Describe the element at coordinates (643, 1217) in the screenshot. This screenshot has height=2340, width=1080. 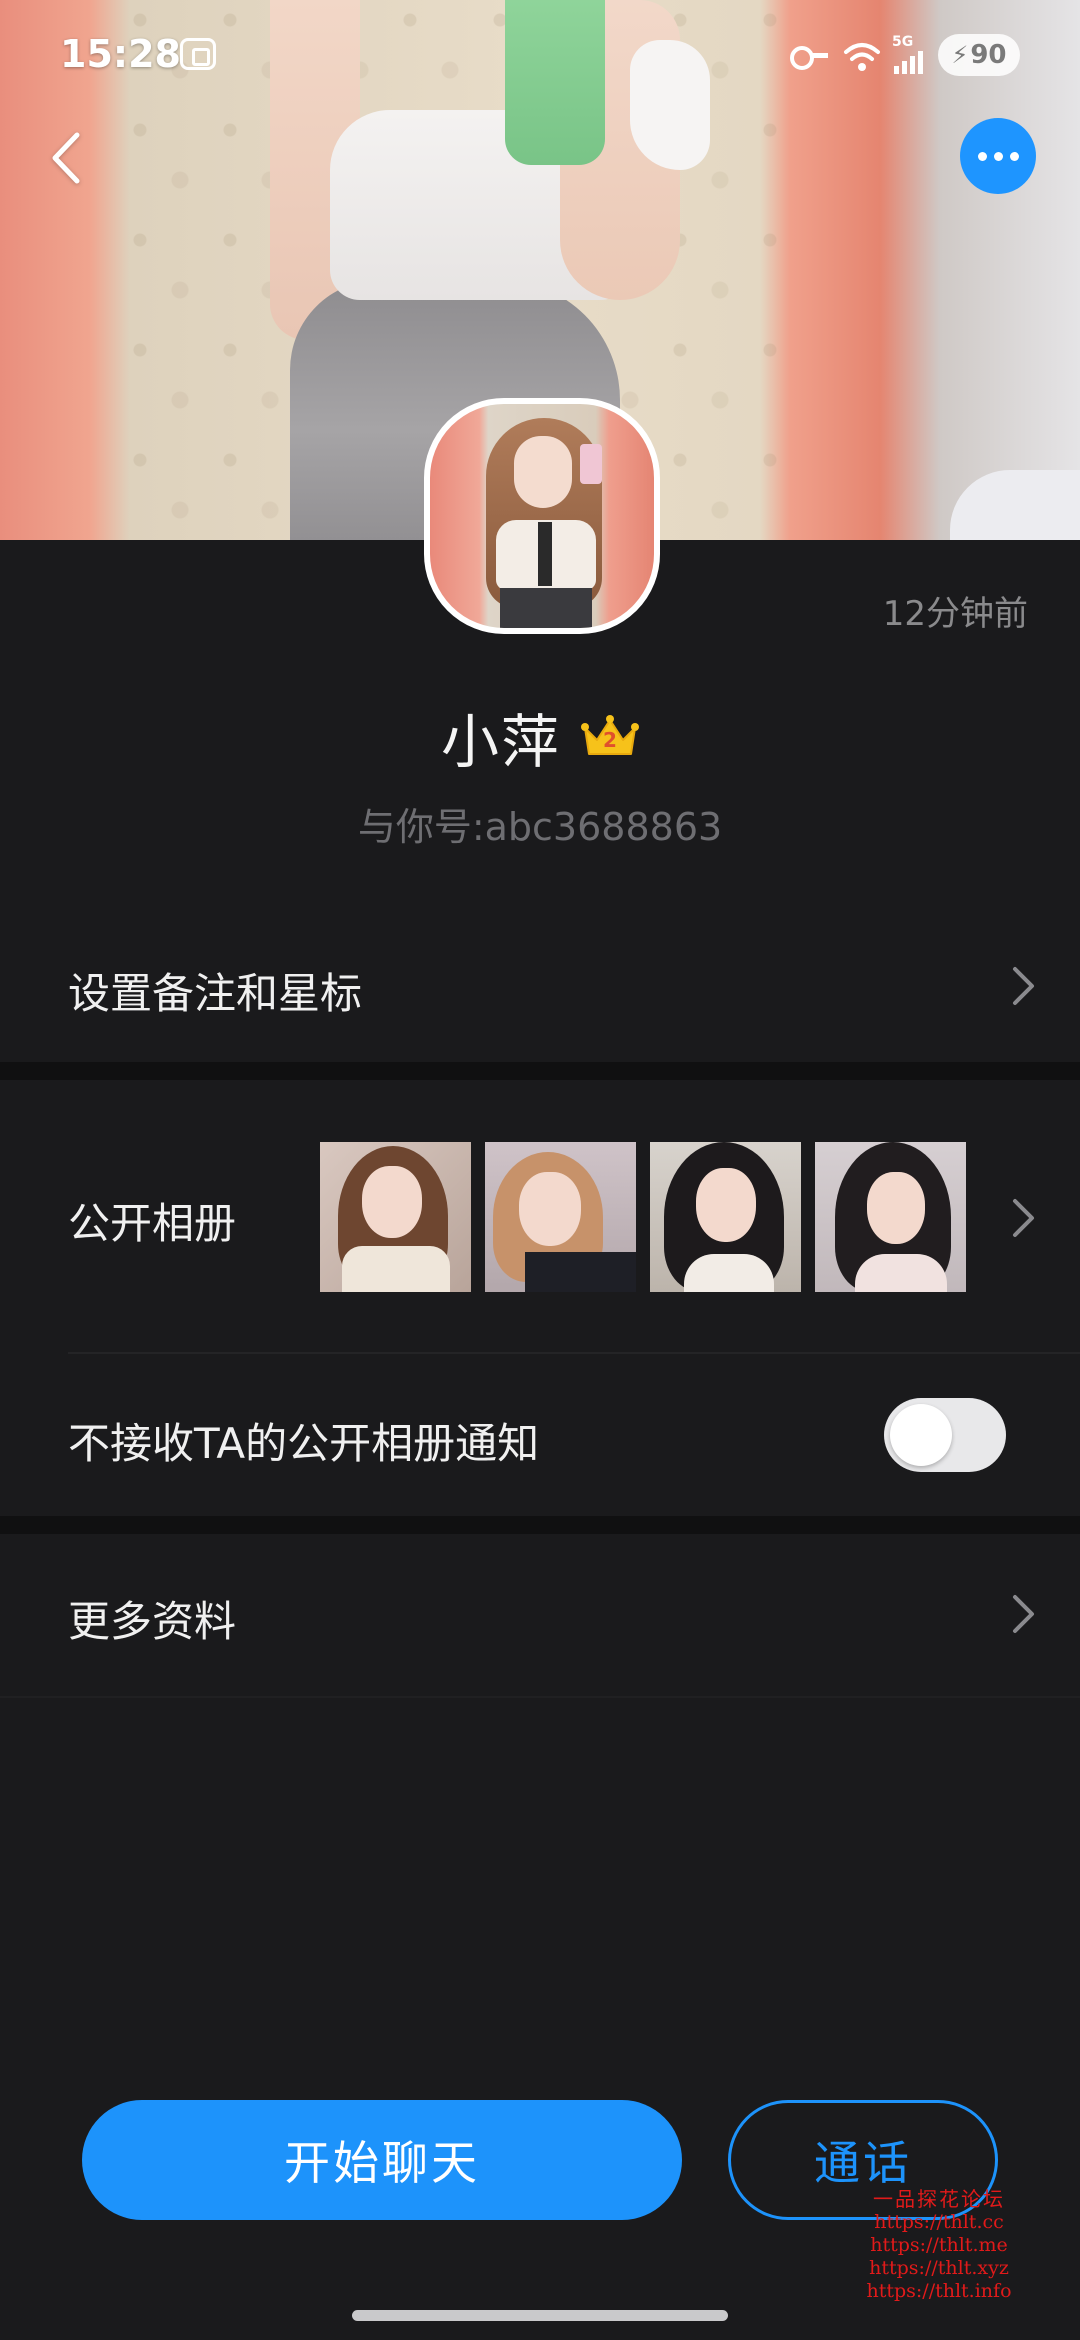
I see `album-thumbnails` at that location.